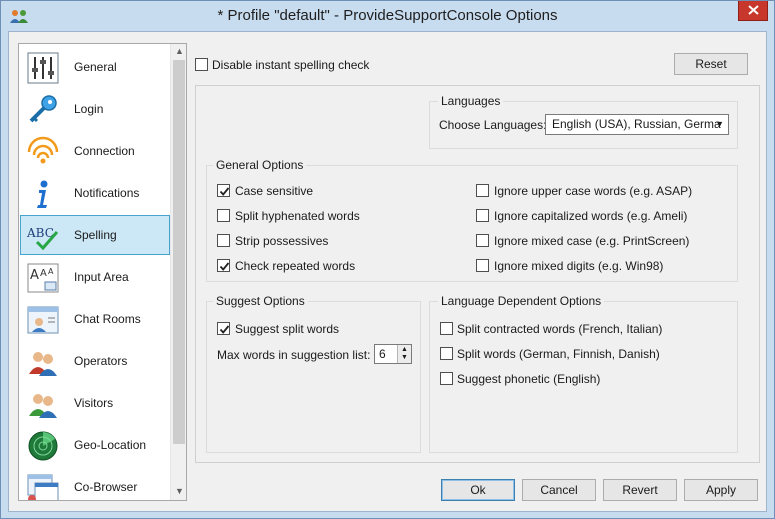 This screenshot has height=519, width=775. I want to click on sidebar-item-label: Visitors, so click(94, 403).